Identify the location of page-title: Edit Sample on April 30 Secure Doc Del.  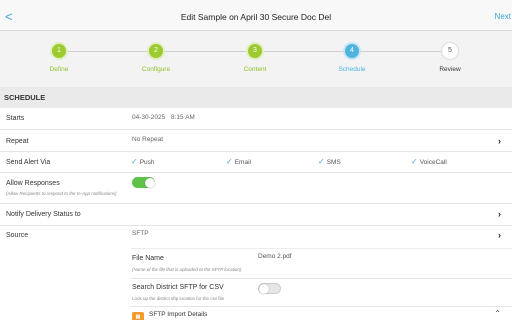
(256, 17).